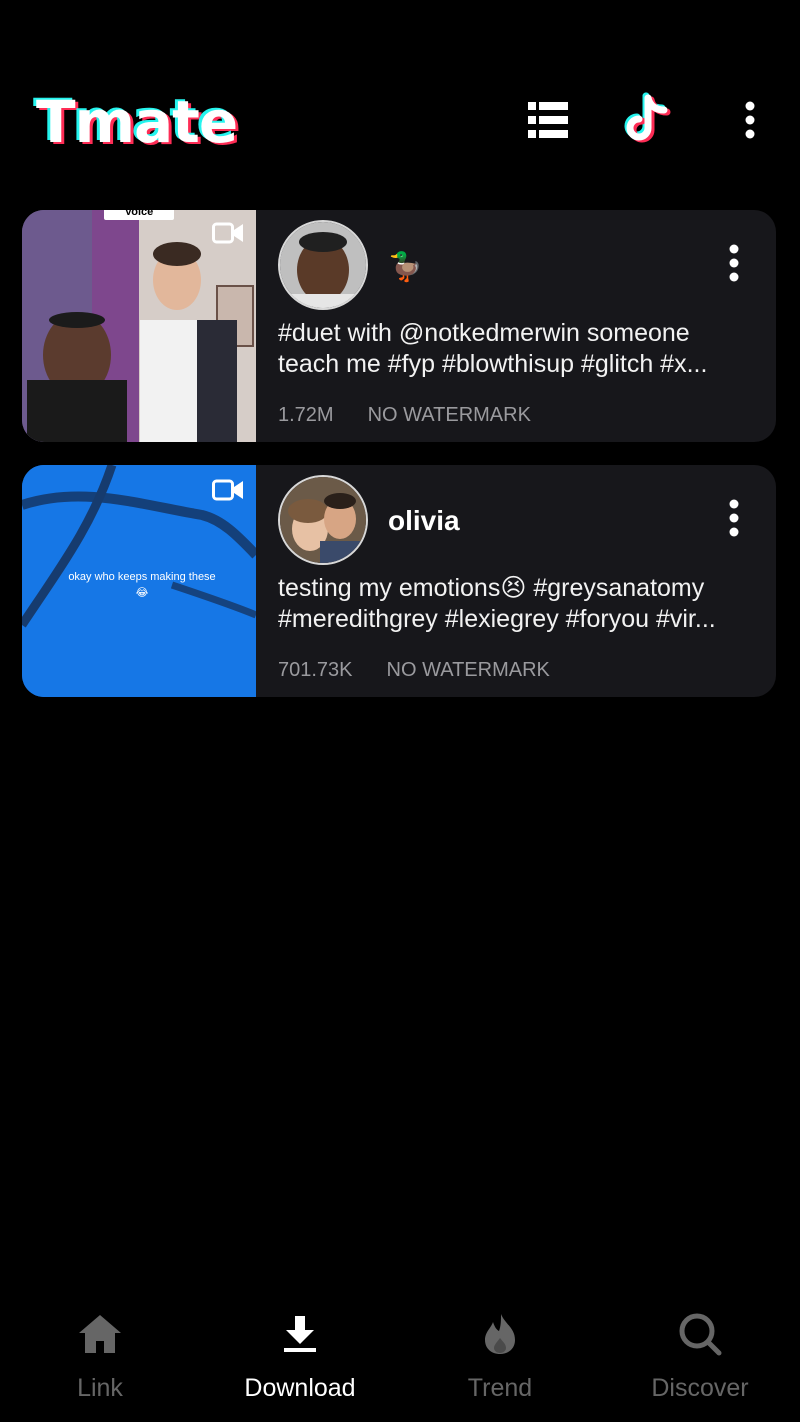 This screenshot has width=800, height=1422. I want to click on video-thumbnail: okay who keeps making these 😂, so click(139, 581).